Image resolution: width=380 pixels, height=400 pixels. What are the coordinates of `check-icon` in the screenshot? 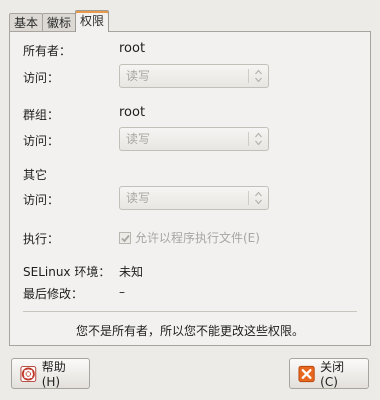 It's located at (125, 238).